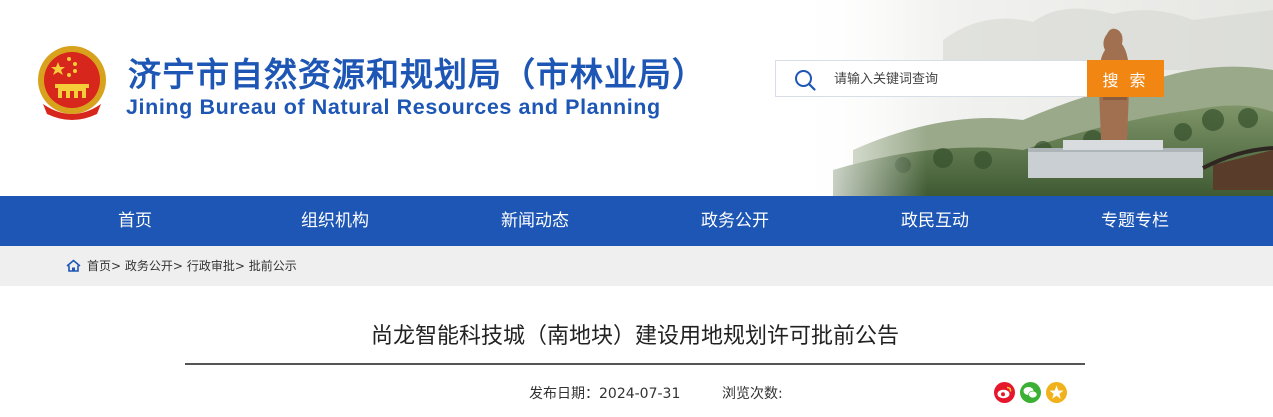 The image size is (1273, 417). What do you see at coordinates (805, 80) in the screenshot?
I see `search-icon` at bounding box center [805, 80].